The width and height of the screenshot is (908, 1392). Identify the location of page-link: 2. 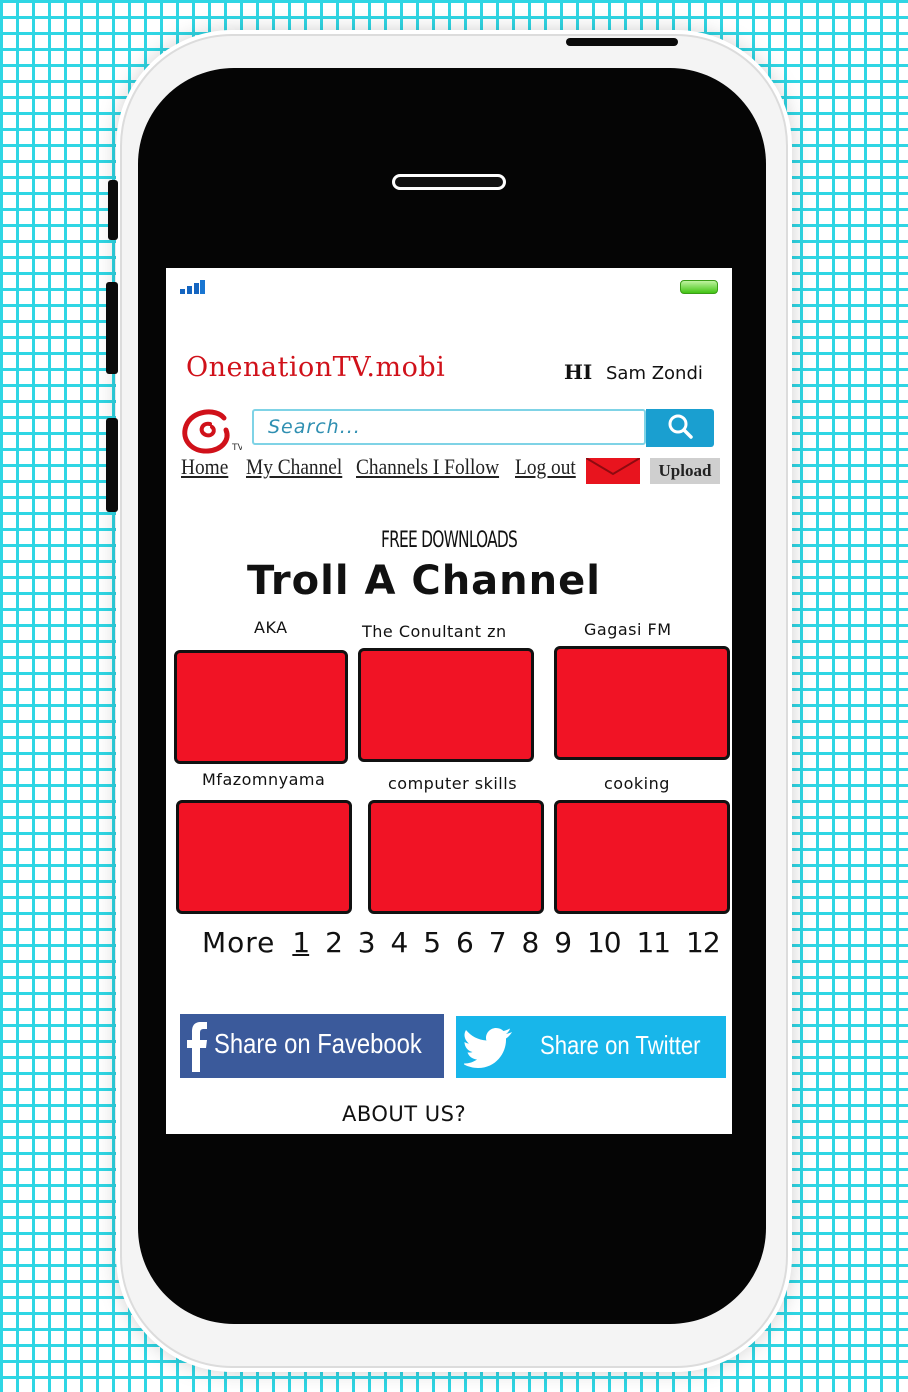
(334, 942).